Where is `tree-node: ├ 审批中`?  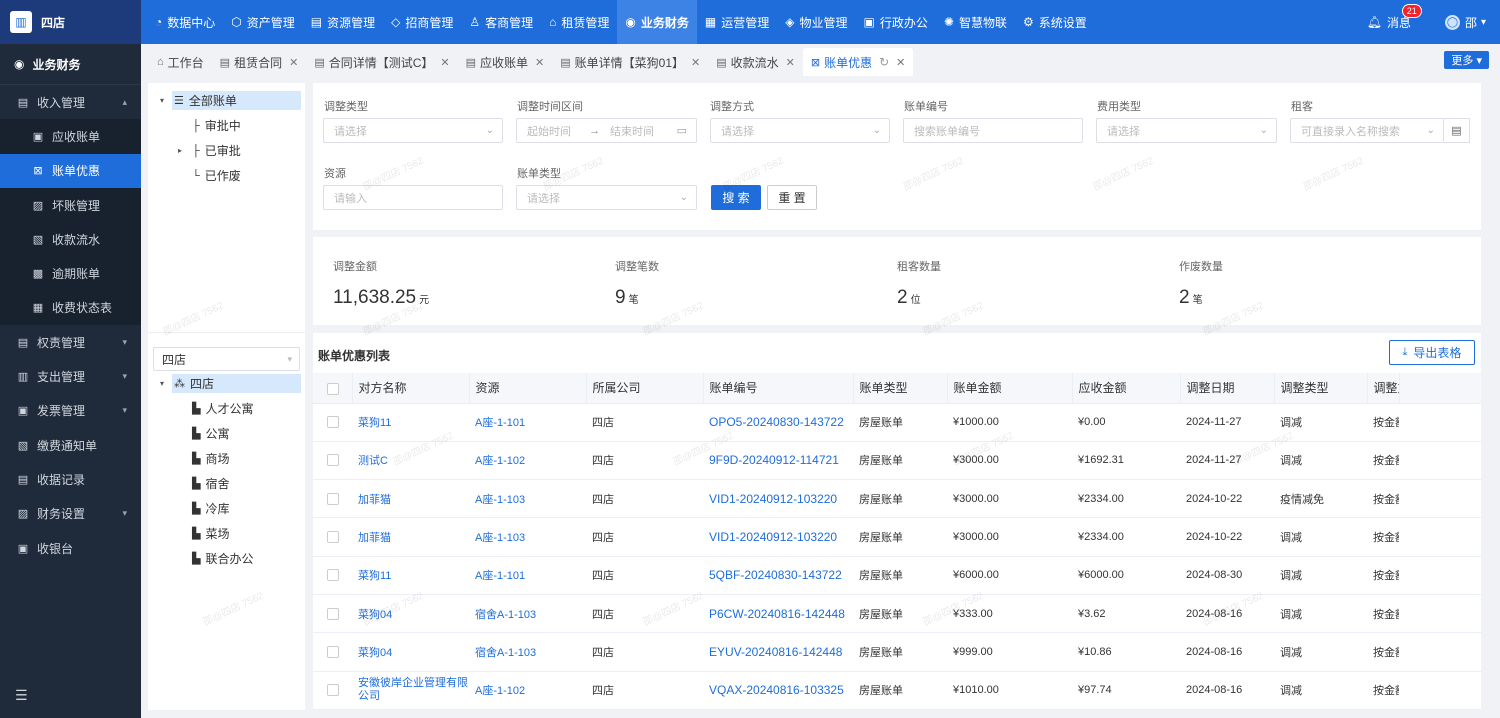
tree-node: ├ 审批中 is located at coordinates (226, 125).